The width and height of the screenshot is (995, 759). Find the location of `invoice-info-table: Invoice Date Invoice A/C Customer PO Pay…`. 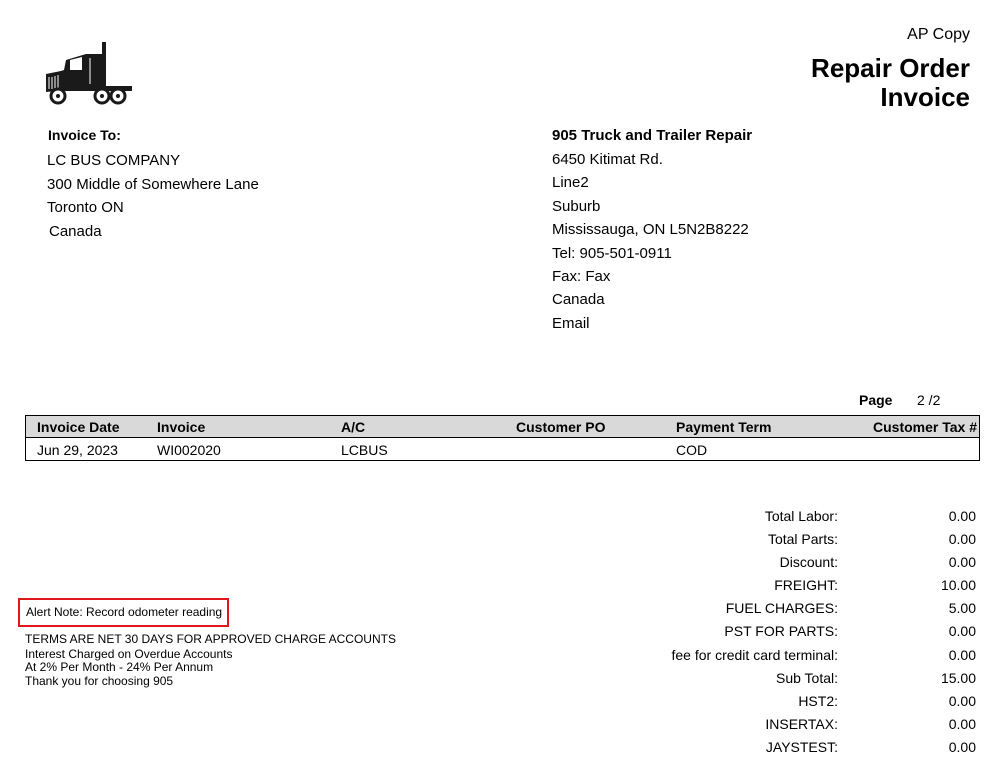

invoice-info-table: Invoice Date Invoice A/C Customer PO Pay… is located at coordinates (502, 438).